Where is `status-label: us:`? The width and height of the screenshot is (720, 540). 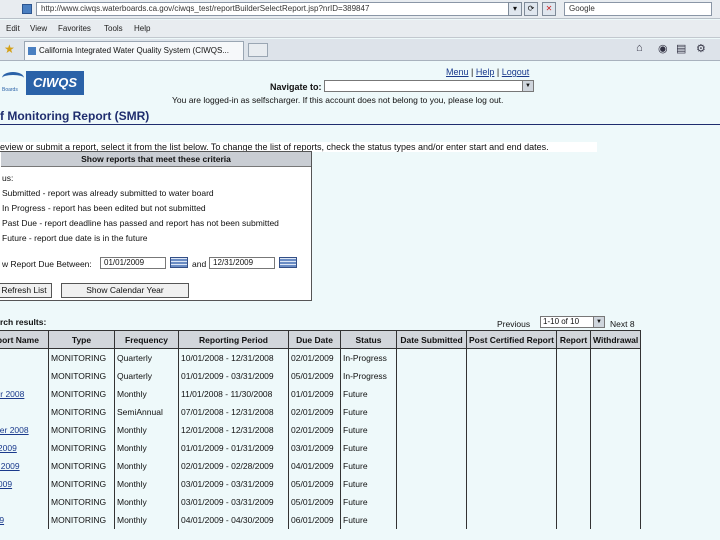
status-label: us: is located at coordinates (8, 178).